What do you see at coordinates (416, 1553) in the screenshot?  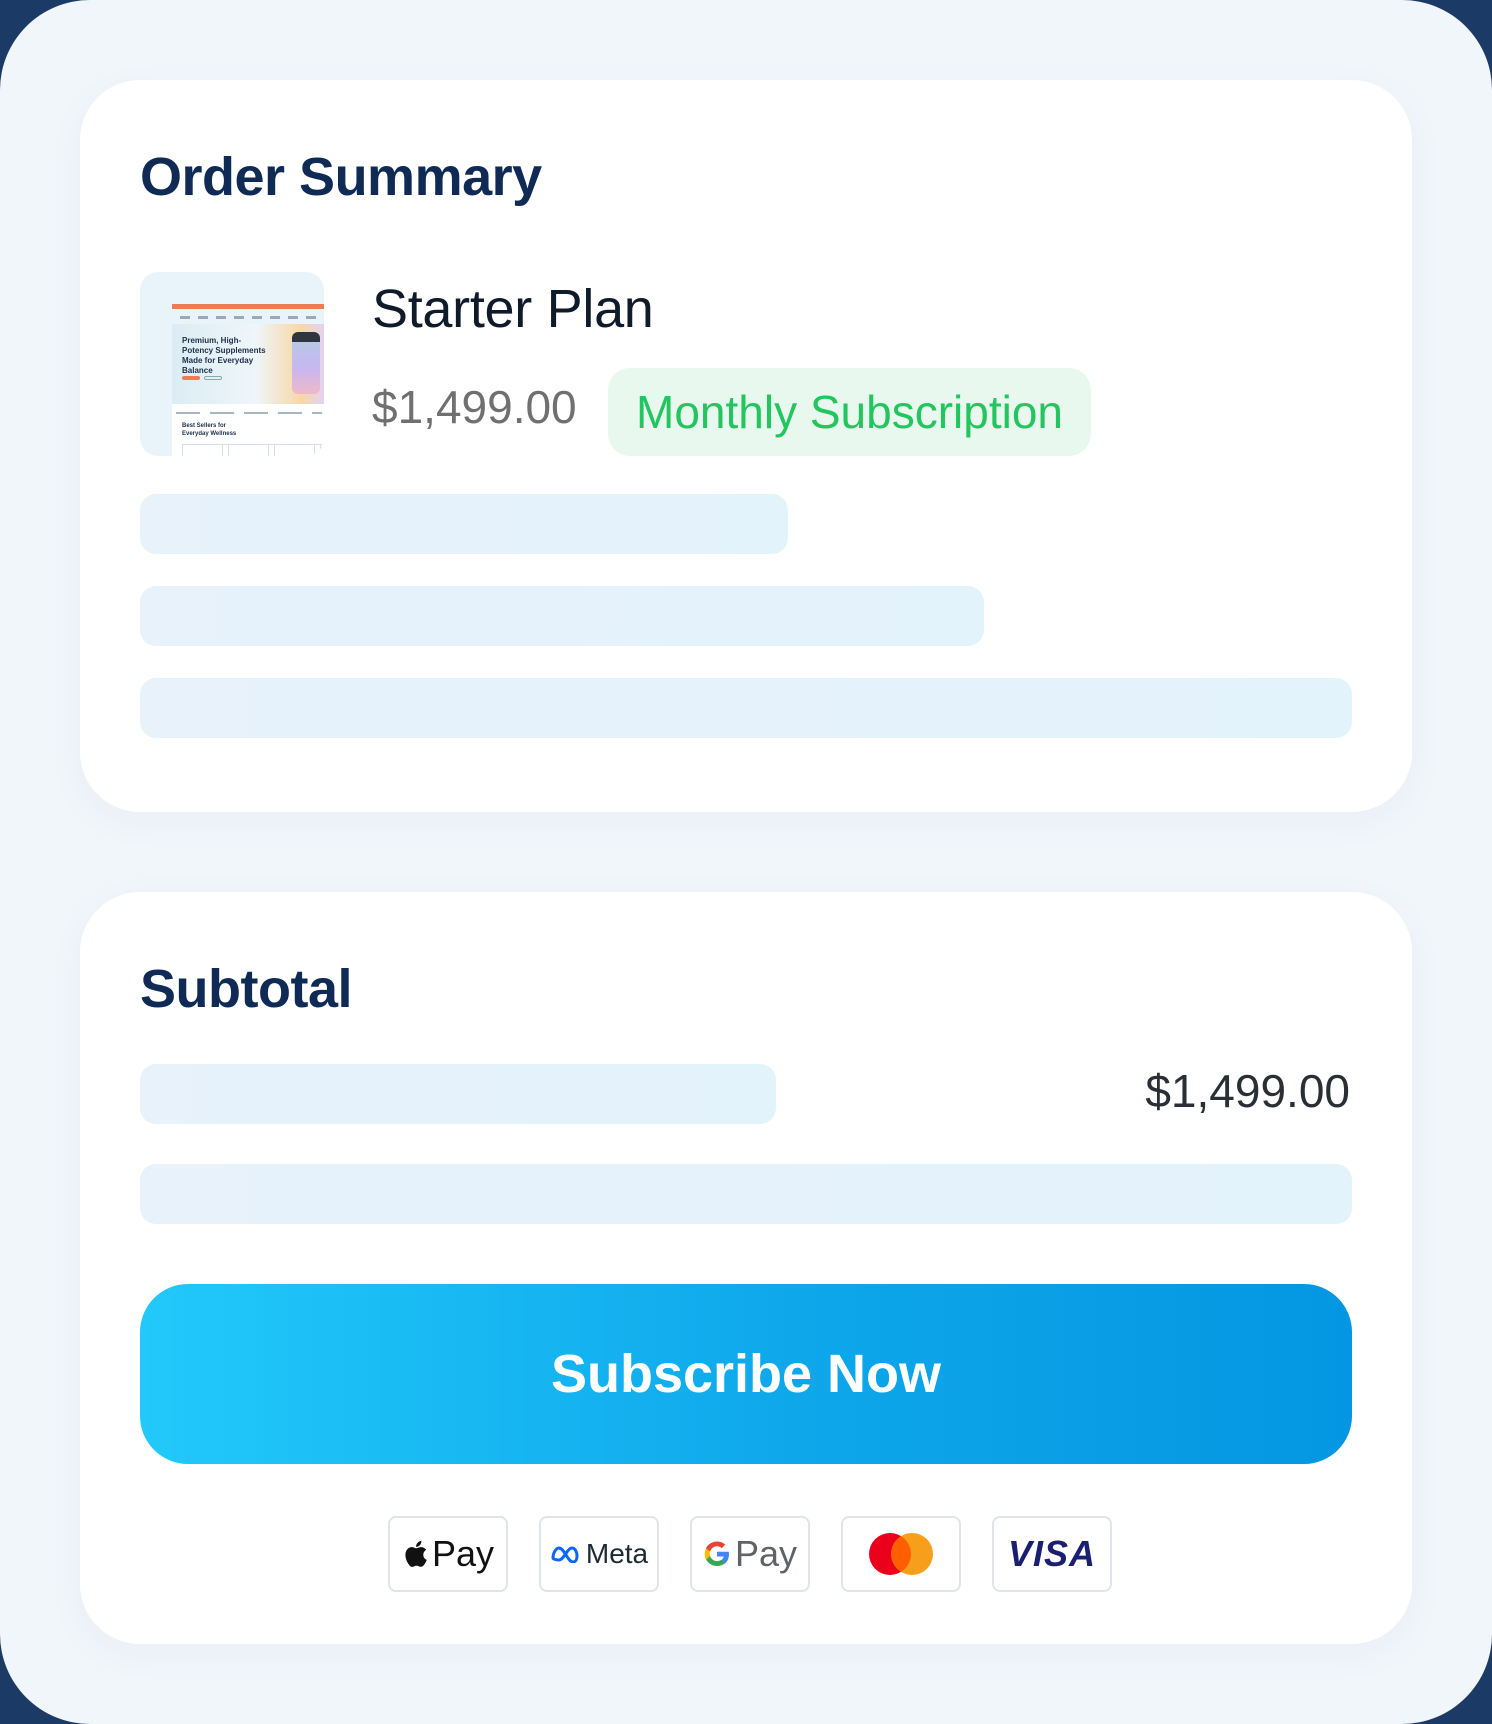 I see `apple-icon` at bounding box center [416, 1553].